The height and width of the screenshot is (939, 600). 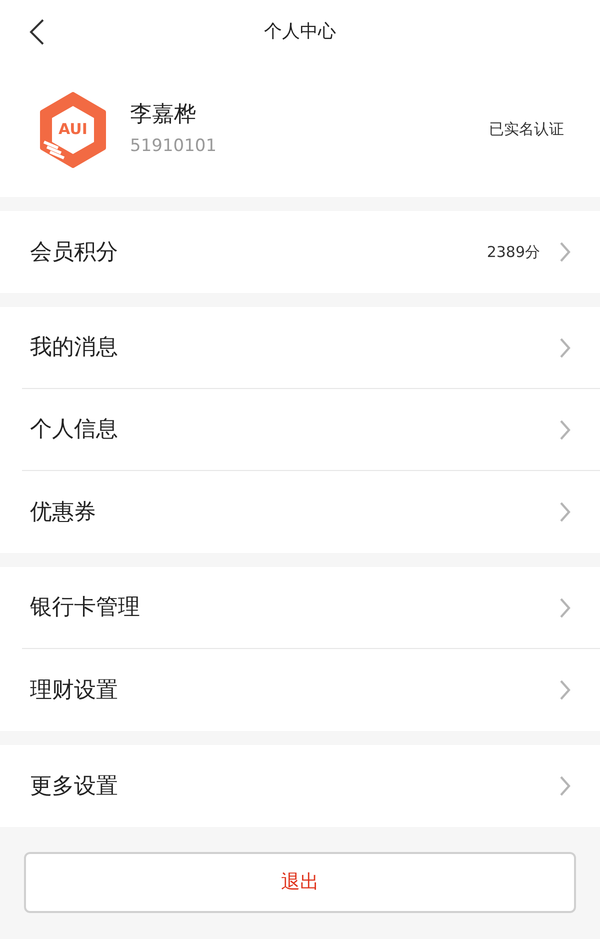 What do you see at coordinates (37, 32) in the screenshot?
I see `back-icon` at bounding box center [37, 32].